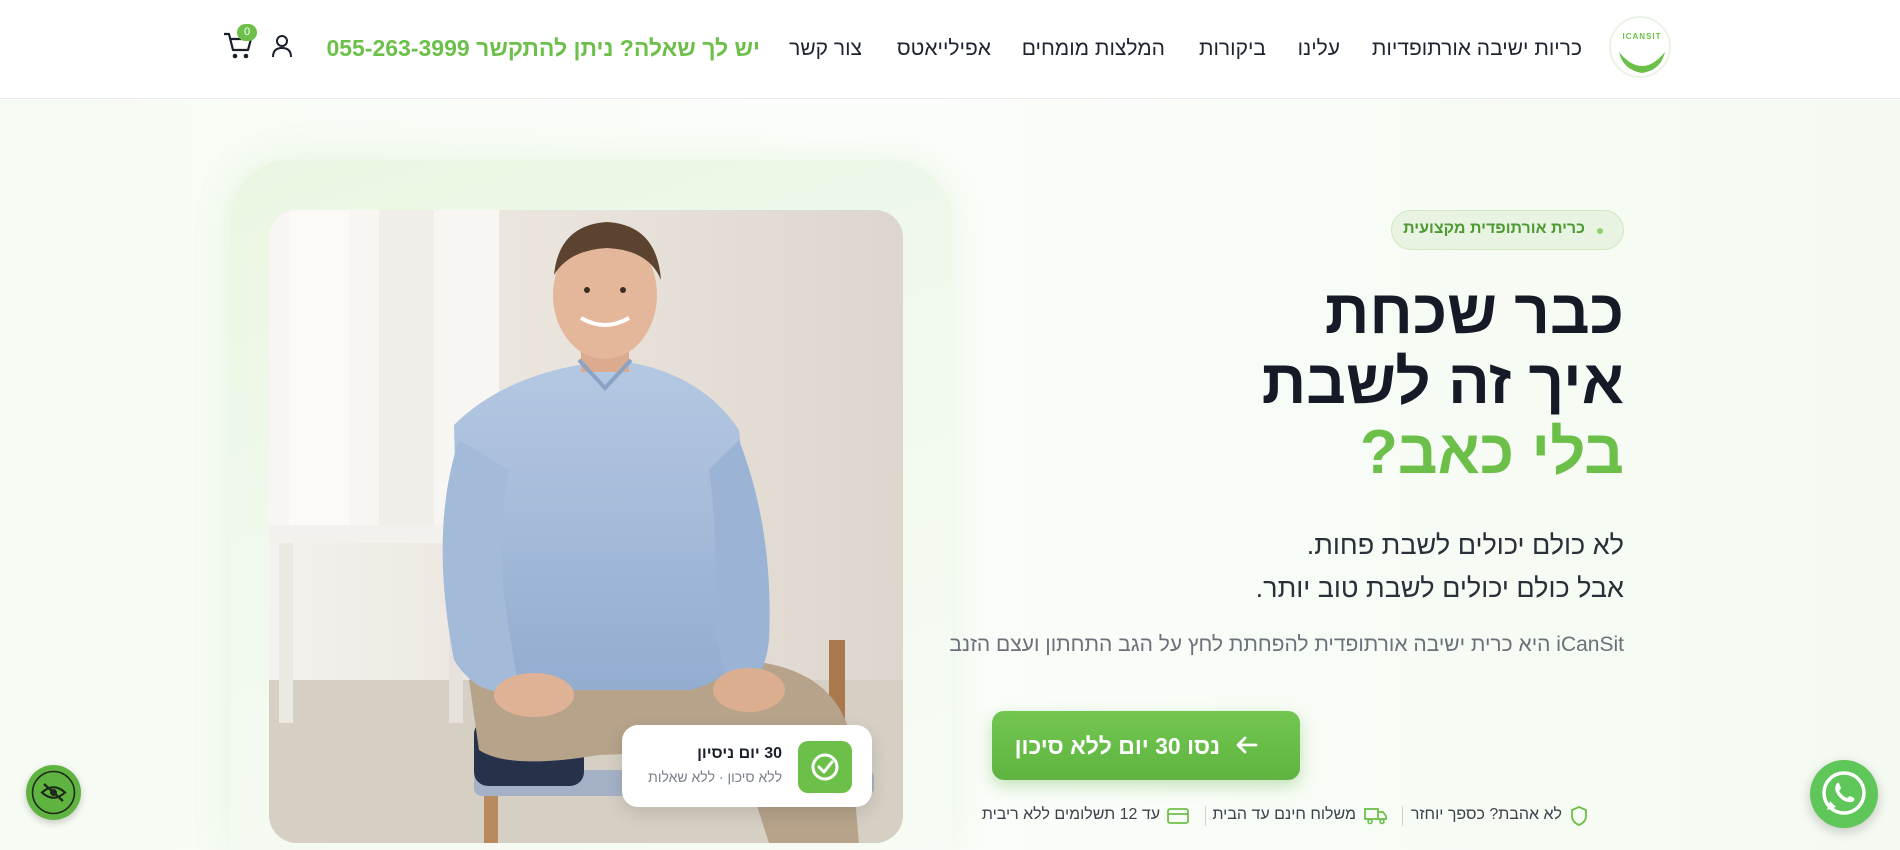  What do you see at coordinates (1117, 746) in the screenshot?
I see `cta-label: נסו 30 יום ללא סיכון` at bounding box center [1117, 746].